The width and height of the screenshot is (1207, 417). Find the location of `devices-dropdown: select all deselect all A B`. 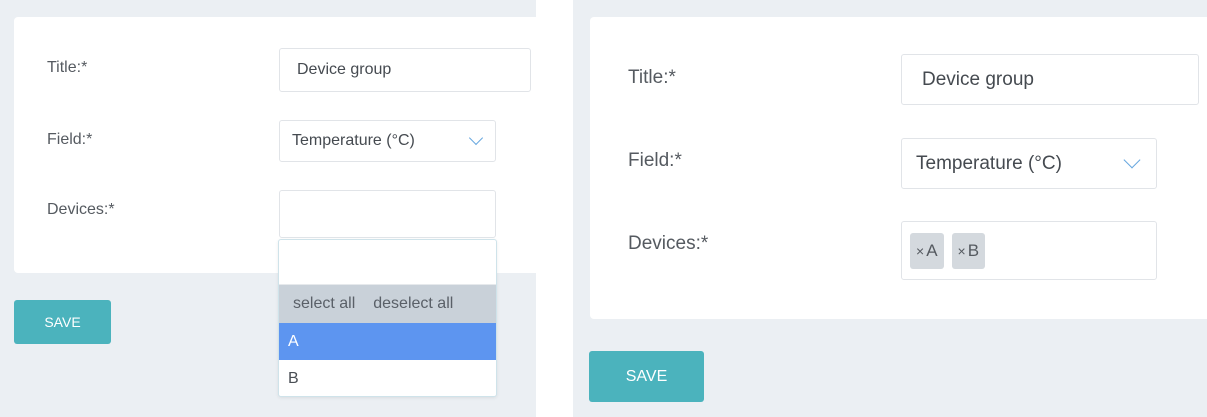

devices-dropdown: select all deselect all A B is located at coordinates (387, 318).